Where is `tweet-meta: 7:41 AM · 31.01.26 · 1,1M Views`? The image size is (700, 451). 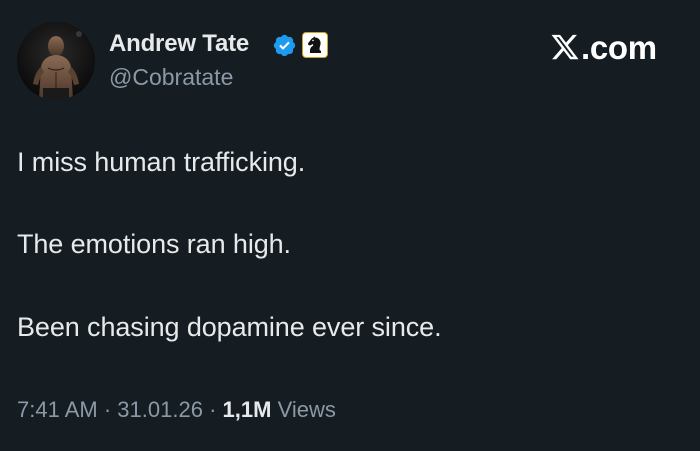 tweet-meta: 7:41 AM · 31.01.26 · 1,1M Views is located at coordinates (176, 410).